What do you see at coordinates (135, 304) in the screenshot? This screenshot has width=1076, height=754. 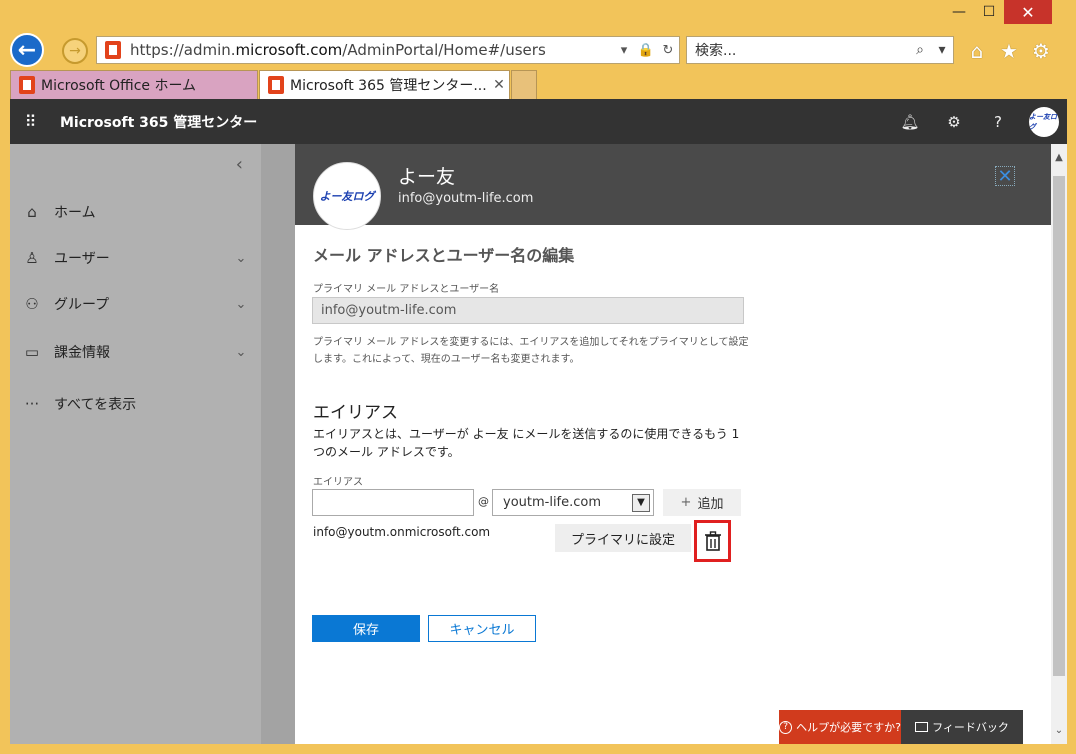 I see `nav-item-groups: ⚇ グループ ⌄` at bounding box center [135, 304].